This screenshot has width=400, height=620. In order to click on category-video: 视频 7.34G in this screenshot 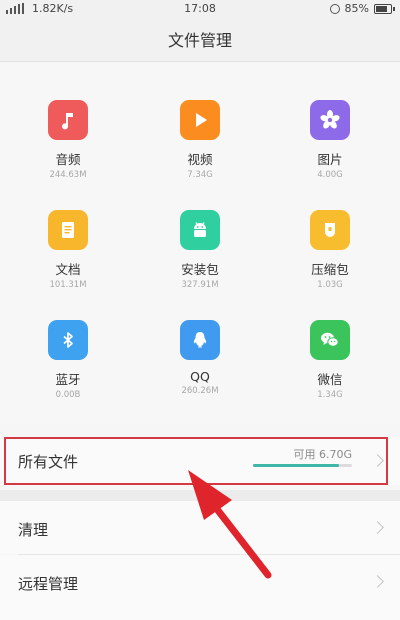, I will do `click(200, 140)`.